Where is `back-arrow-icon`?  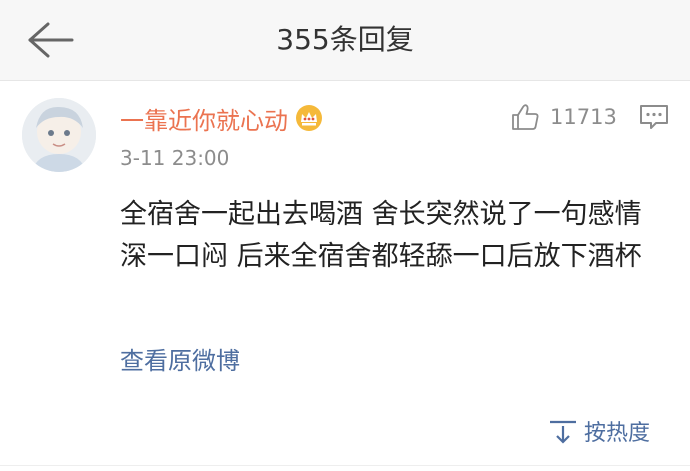
back-arrow-icon is located at coordinates (51, 40).